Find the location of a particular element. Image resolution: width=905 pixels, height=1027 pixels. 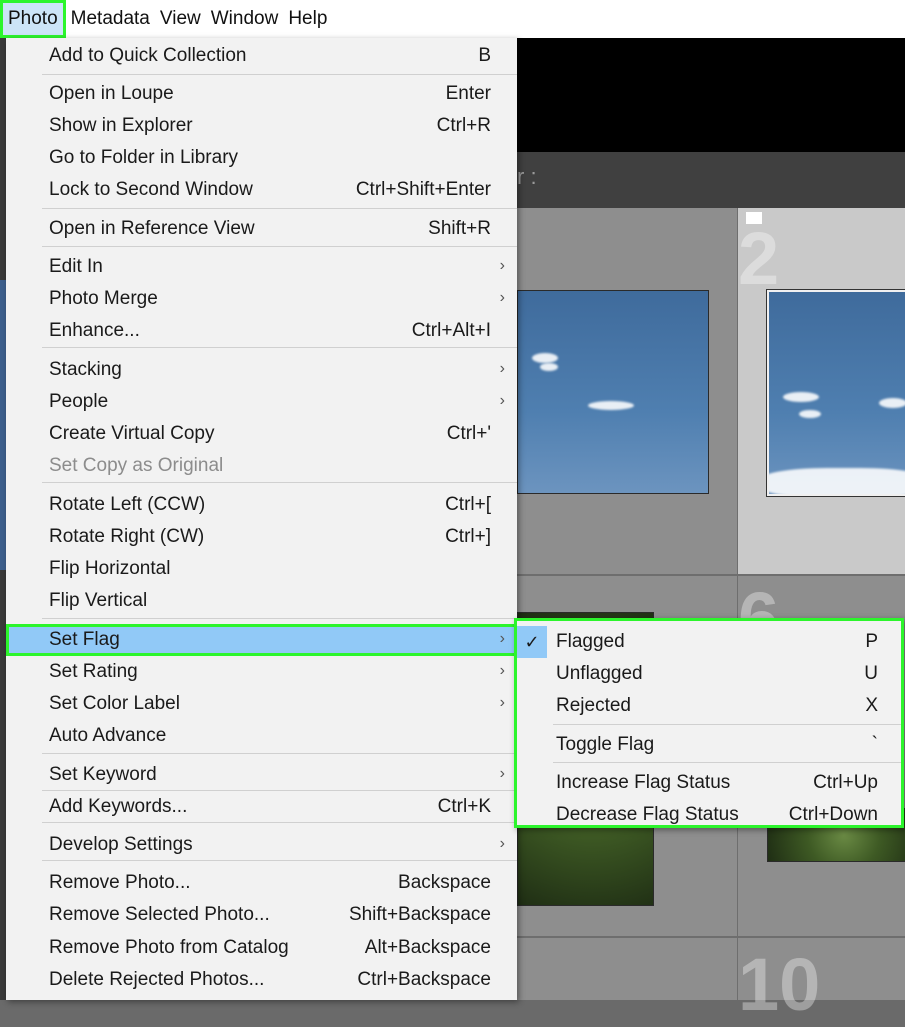

menu-item-shortcut: Ctrl+Alt+I is located at coordinates (451, 330).